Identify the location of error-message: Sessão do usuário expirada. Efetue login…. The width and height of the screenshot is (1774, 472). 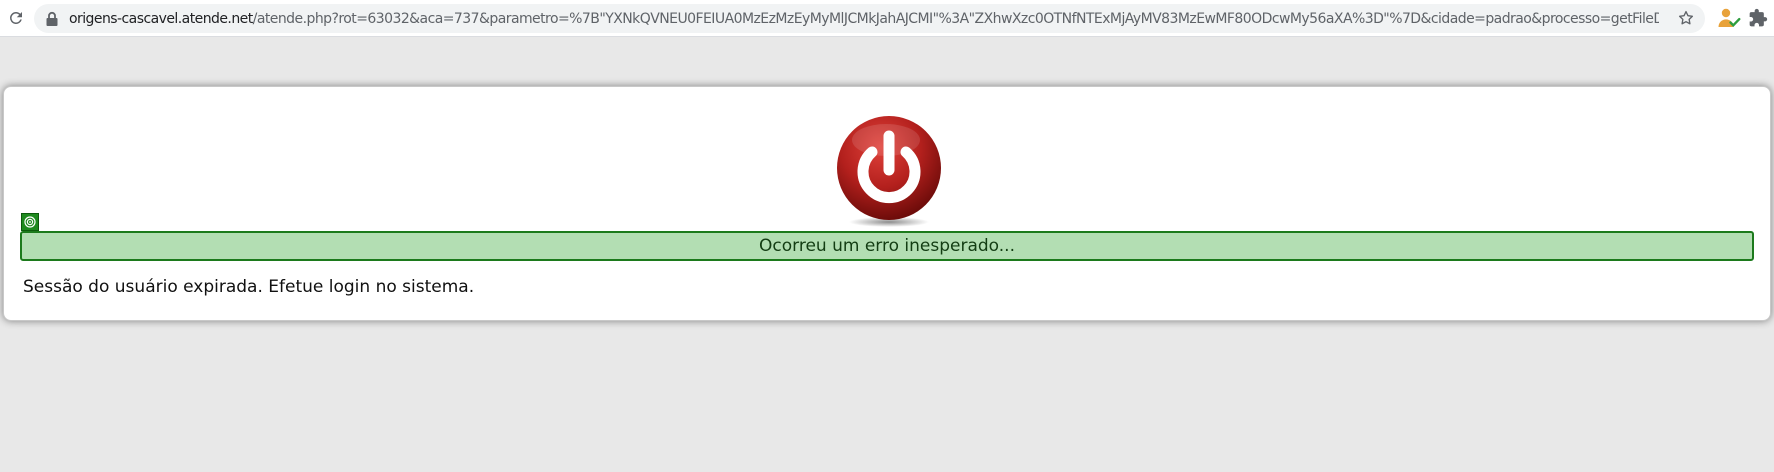
(249, 287).